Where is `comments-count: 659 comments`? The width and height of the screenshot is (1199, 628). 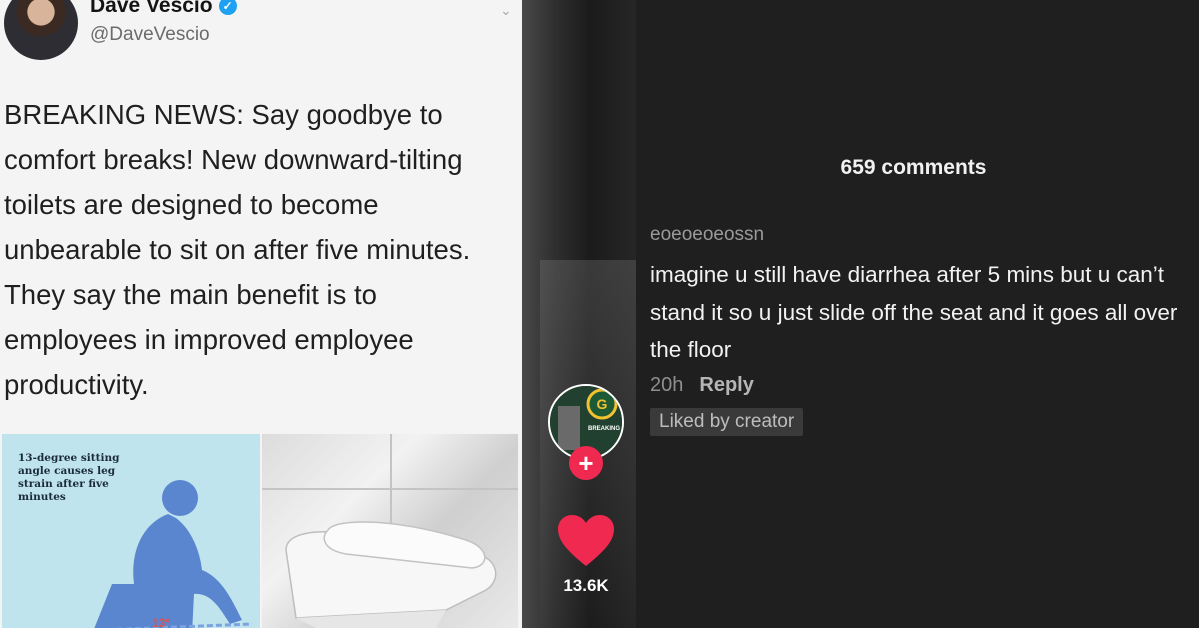 comments-count: 659 comments is located at coordinates (913, 167).